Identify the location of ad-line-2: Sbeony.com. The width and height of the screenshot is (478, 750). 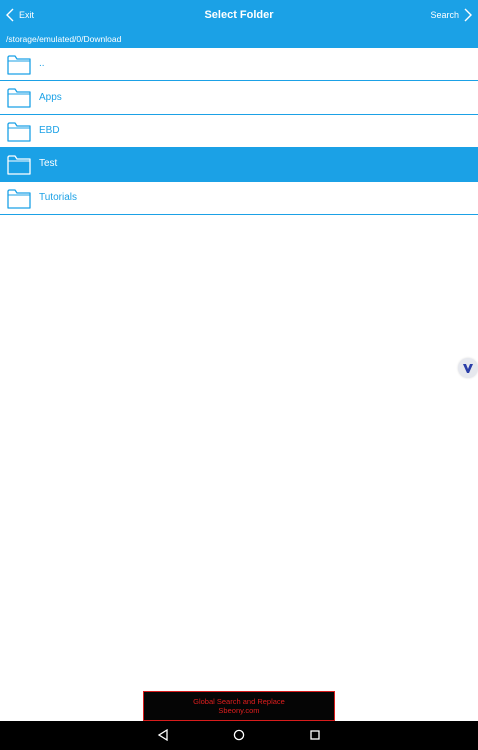
(239, 710).